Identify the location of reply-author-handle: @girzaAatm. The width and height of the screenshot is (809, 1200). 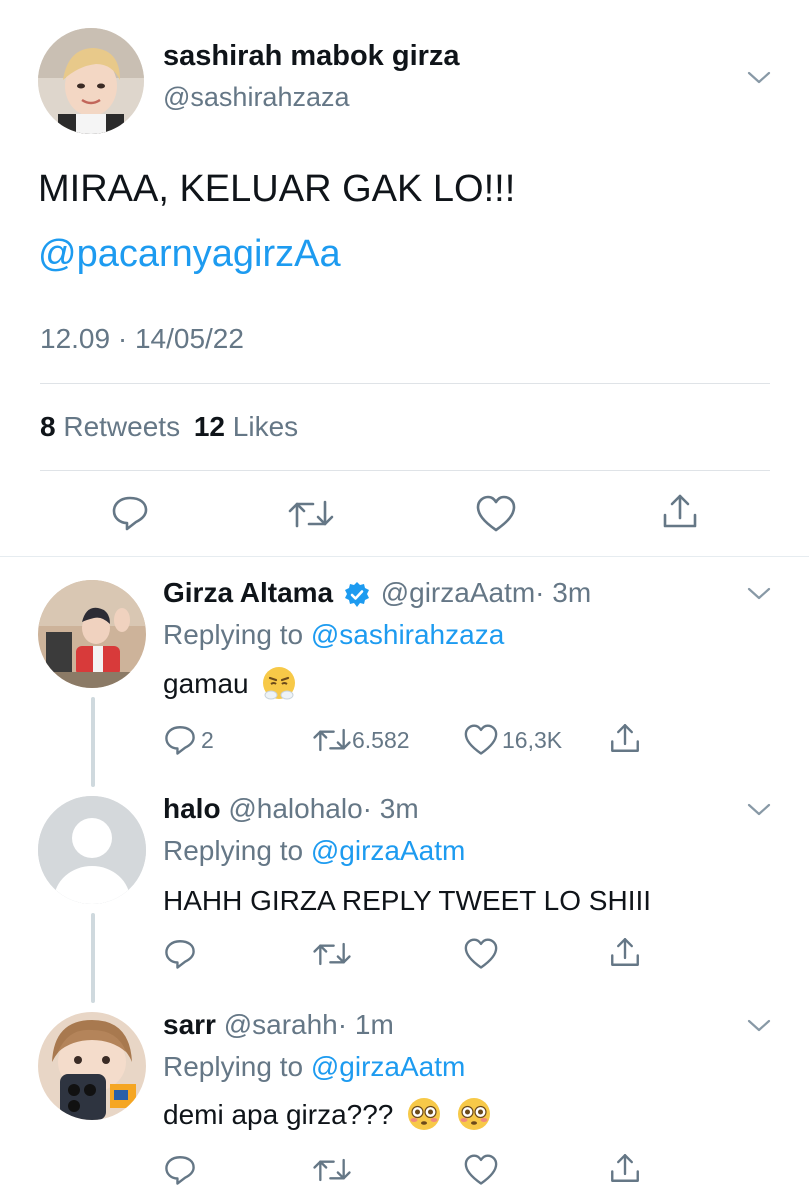
(458, 592).